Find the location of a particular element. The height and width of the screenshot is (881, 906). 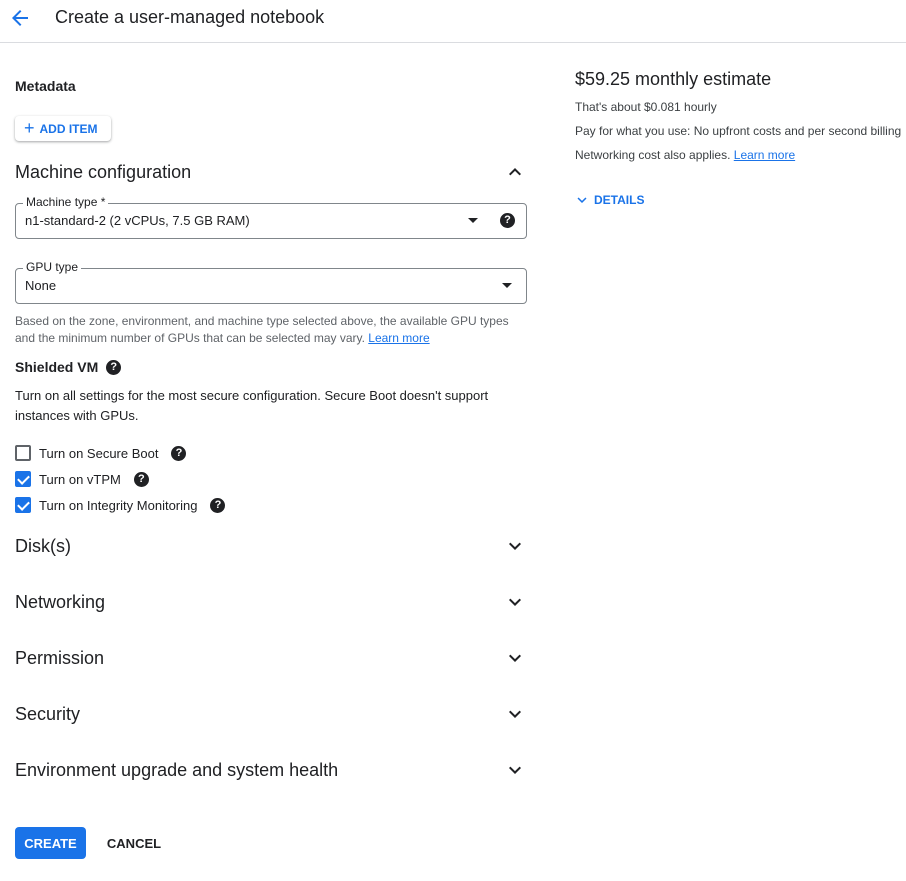

section-environment-upgrade: Environment upgrade and system health is located at coordinates (271, 770).